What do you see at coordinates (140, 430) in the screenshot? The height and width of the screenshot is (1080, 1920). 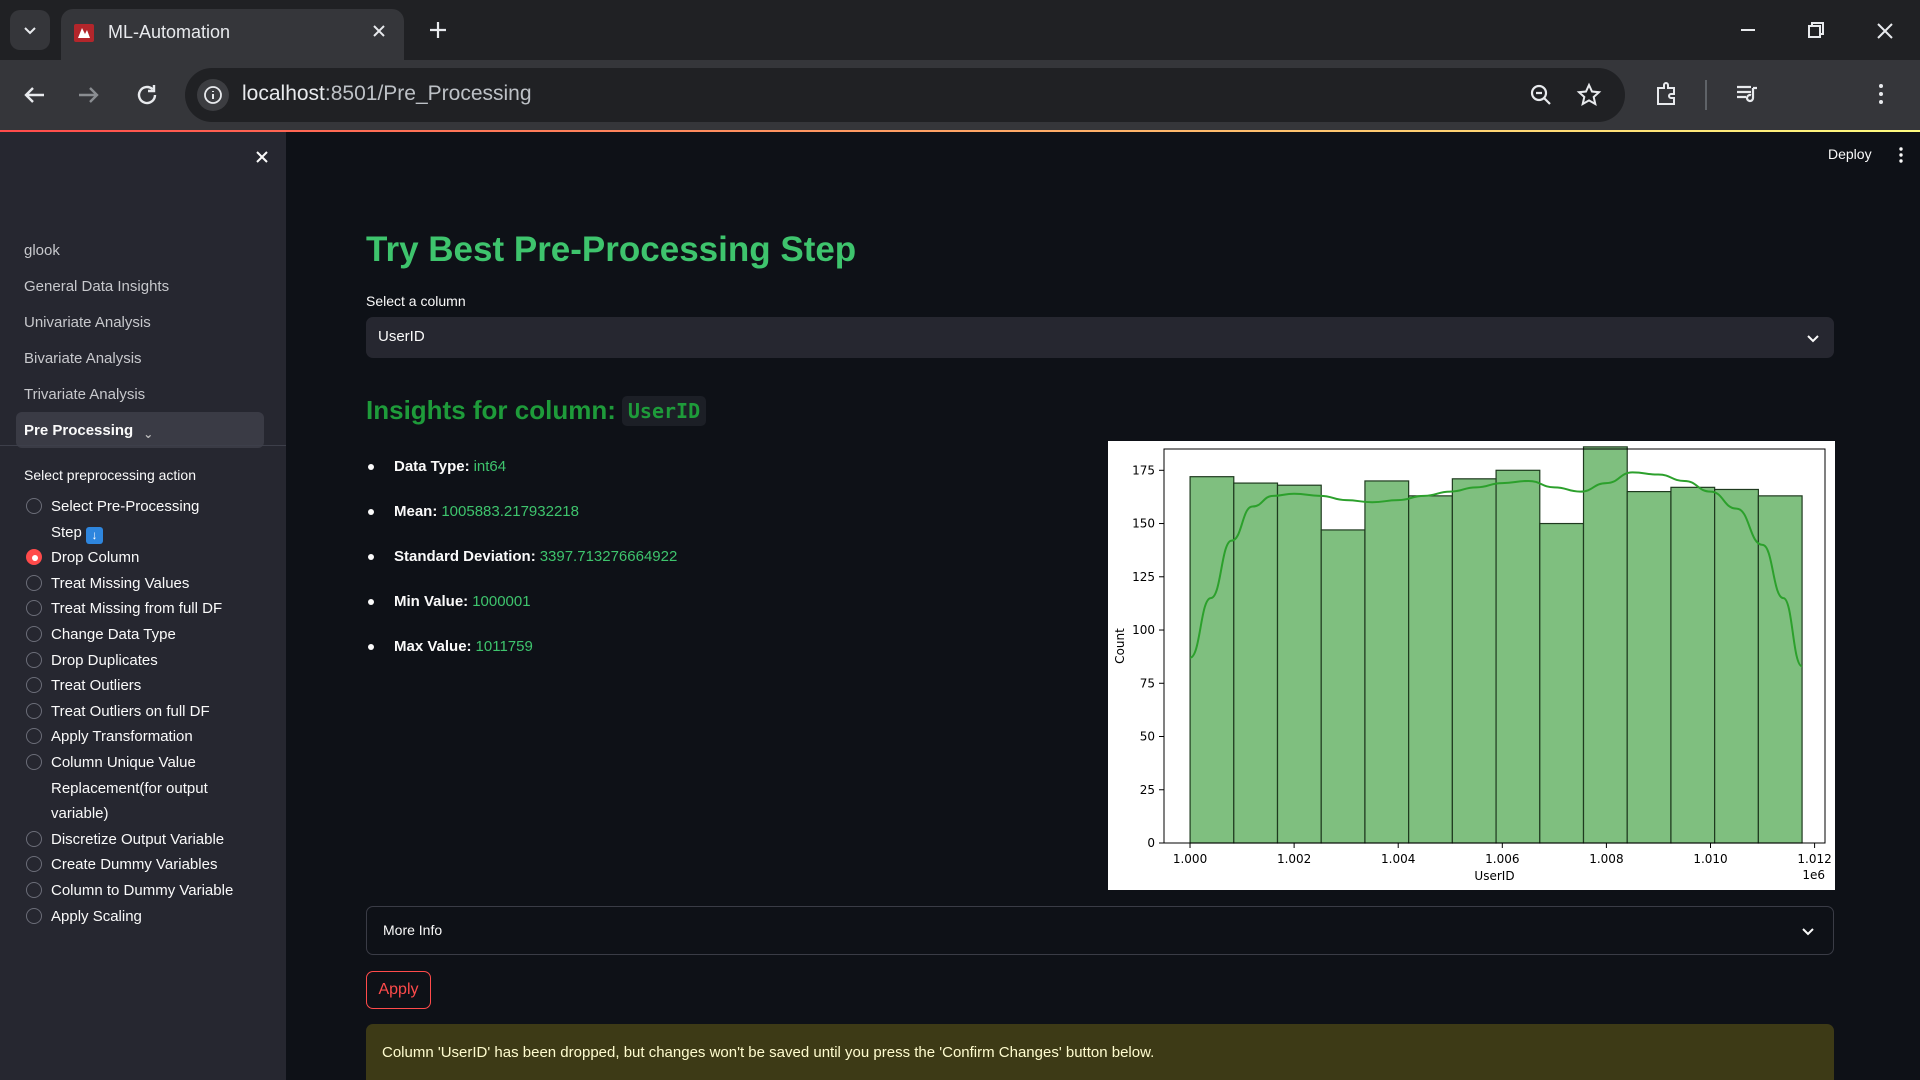 I see `sidebar-item-pre-processing: Pre Processing ⌄` at bounding box center [140, 430].